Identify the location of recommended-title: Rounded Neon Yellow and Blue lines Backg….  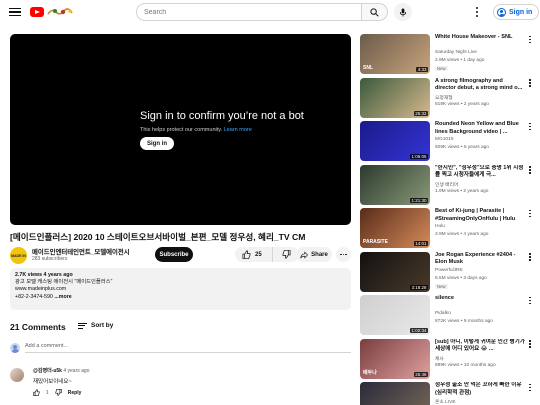
(480, 128).